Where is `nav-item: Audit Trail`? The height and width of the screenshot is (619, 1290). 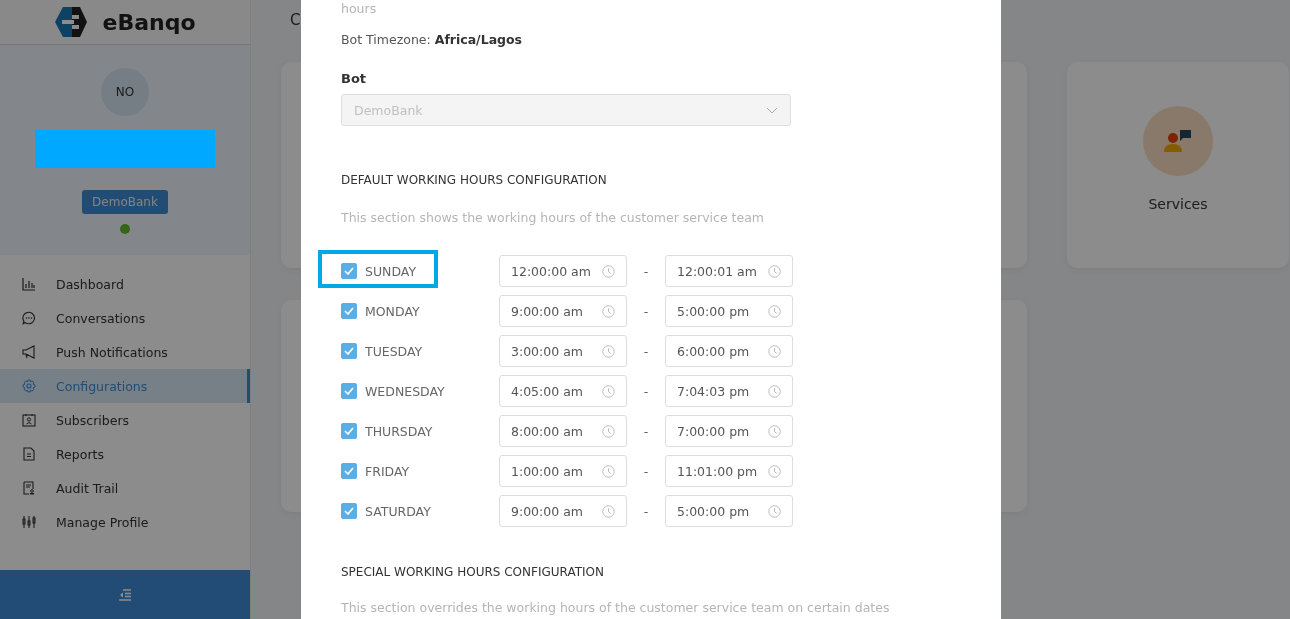 nav-item: Audit Trail is located at coordinates (125, 488).